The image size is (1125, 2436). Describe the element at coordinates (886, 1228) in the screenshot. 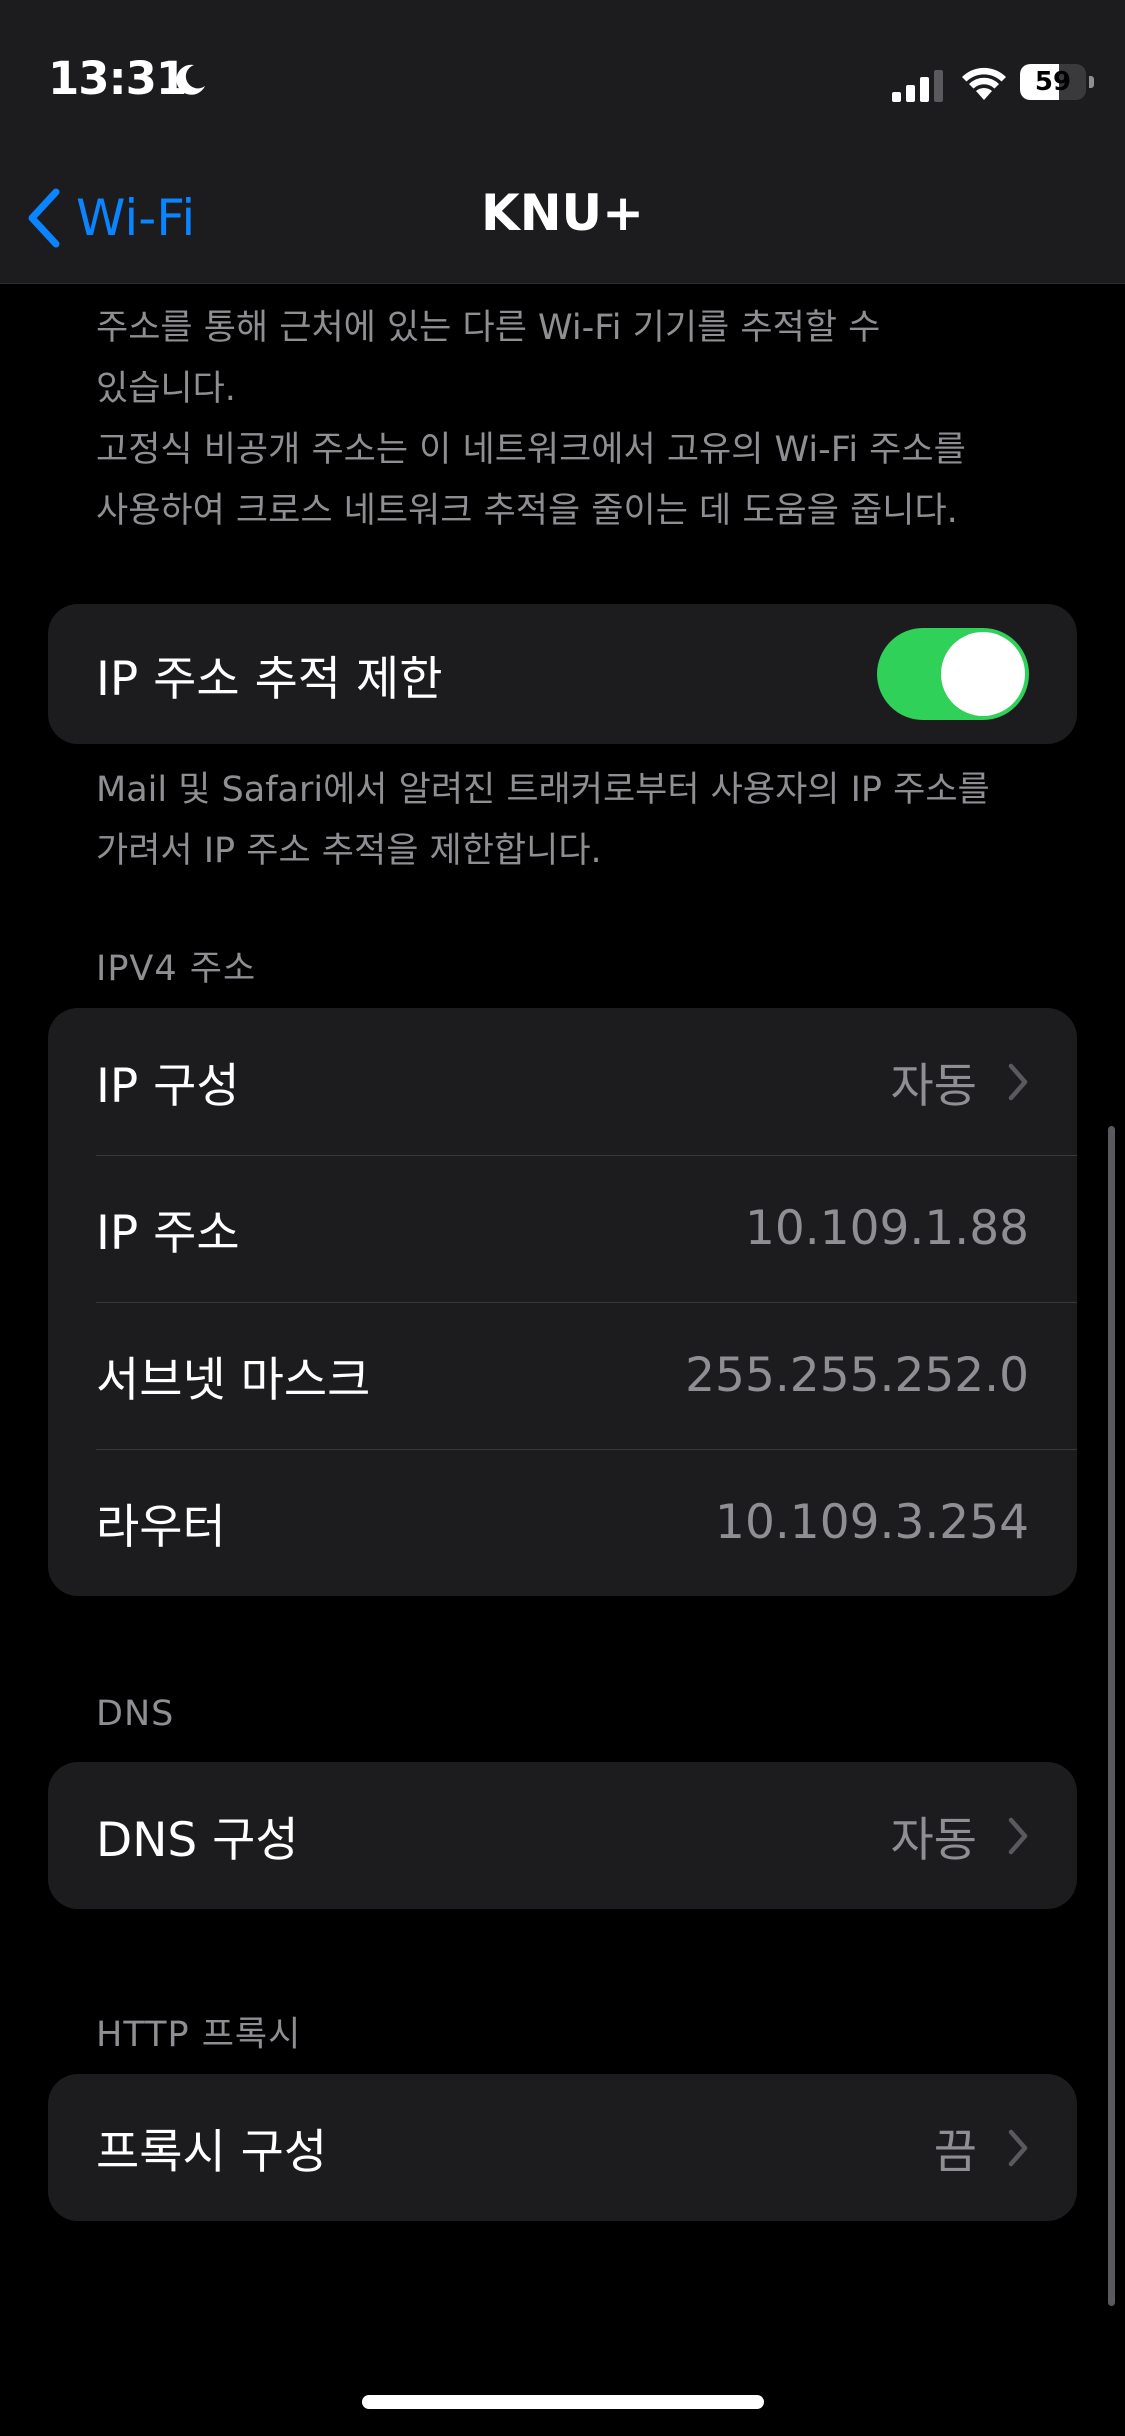

I see `ip-address-value: 10.109.1.88` at that location.